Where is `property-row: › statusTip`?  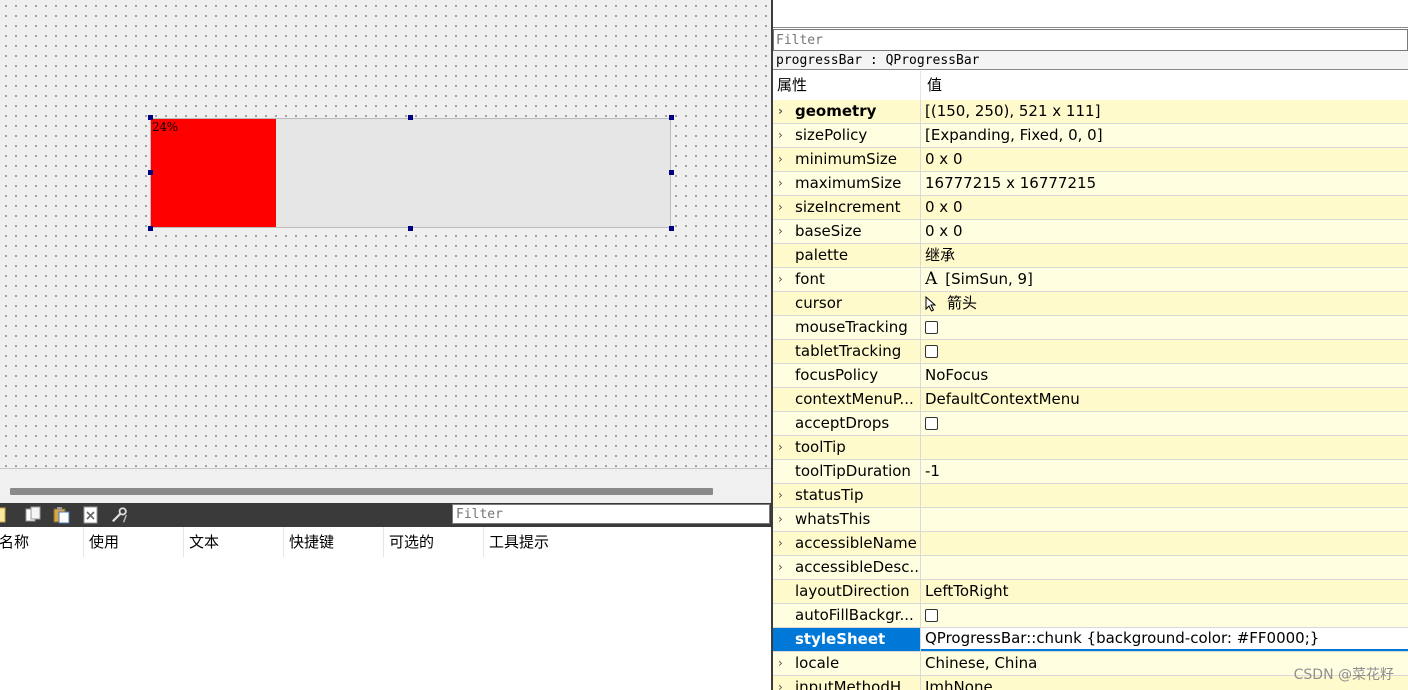
property-row: › statusTip is located at coordinates (1090, 496).